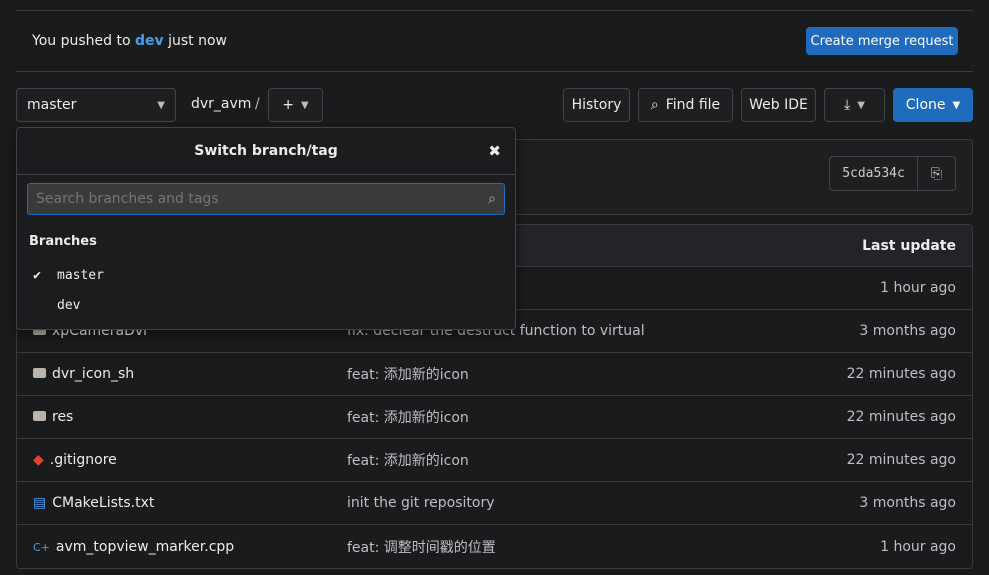 The width and height of the screenshot is (989, 575). I want to click on repo-name: dvr_avm, so click(221, 104).